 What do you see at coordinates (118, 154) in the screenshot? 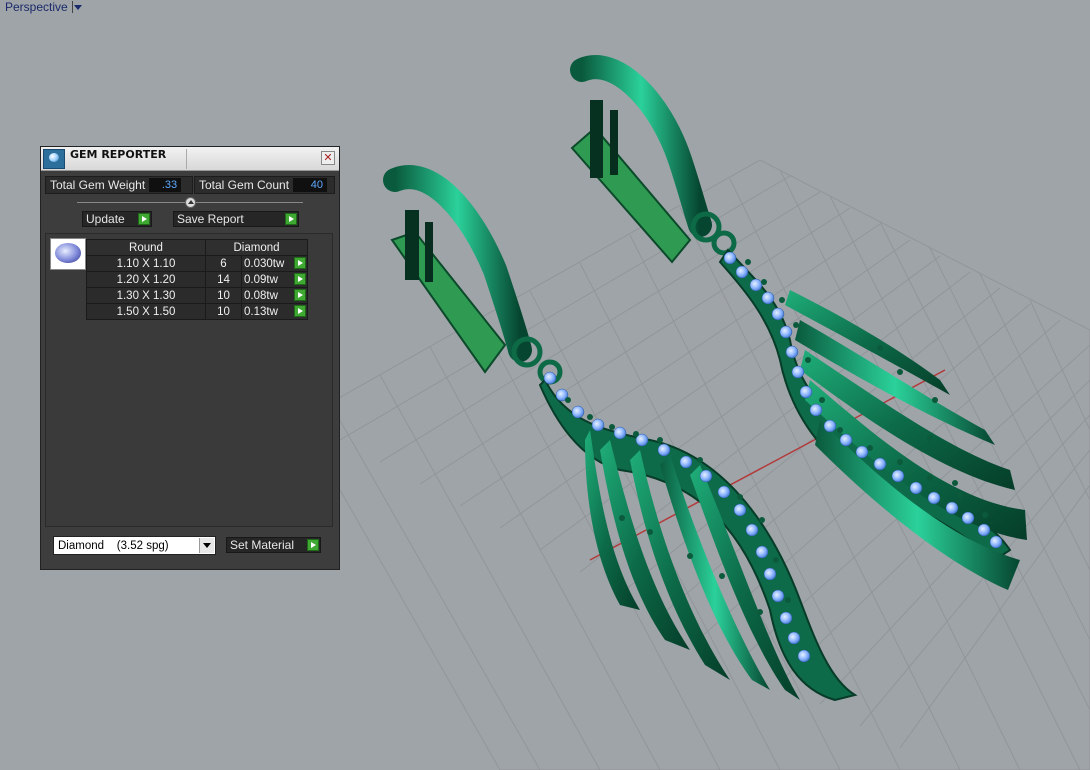
I see `panel-title: GEM REPORTER` at bounding box center [118, 154].